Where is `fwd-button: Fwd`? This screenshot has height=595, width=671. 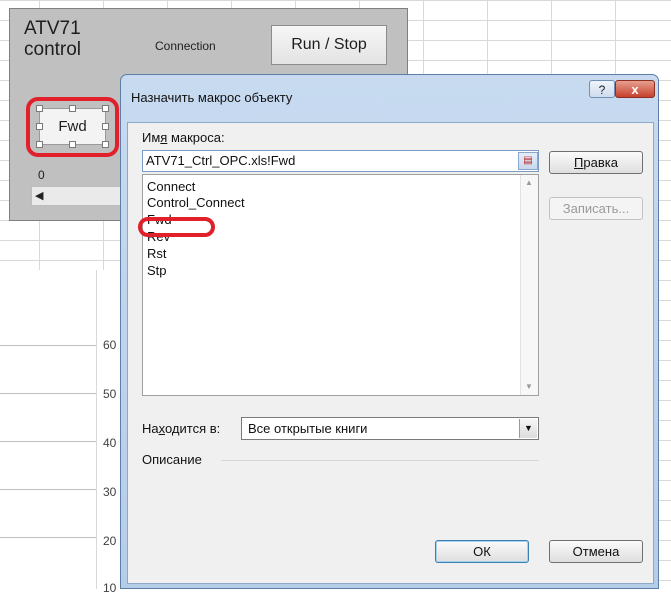 fwd-button: Fwd is located at coordinates (72, 126).